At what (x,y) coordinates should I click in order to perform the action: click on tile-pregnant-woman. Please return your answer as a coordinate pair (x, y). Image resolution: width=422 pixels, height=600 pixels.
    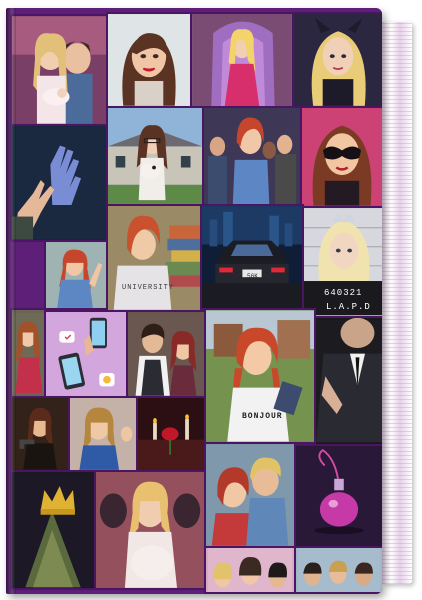
    Looking at the image, I should click on (150, 530).